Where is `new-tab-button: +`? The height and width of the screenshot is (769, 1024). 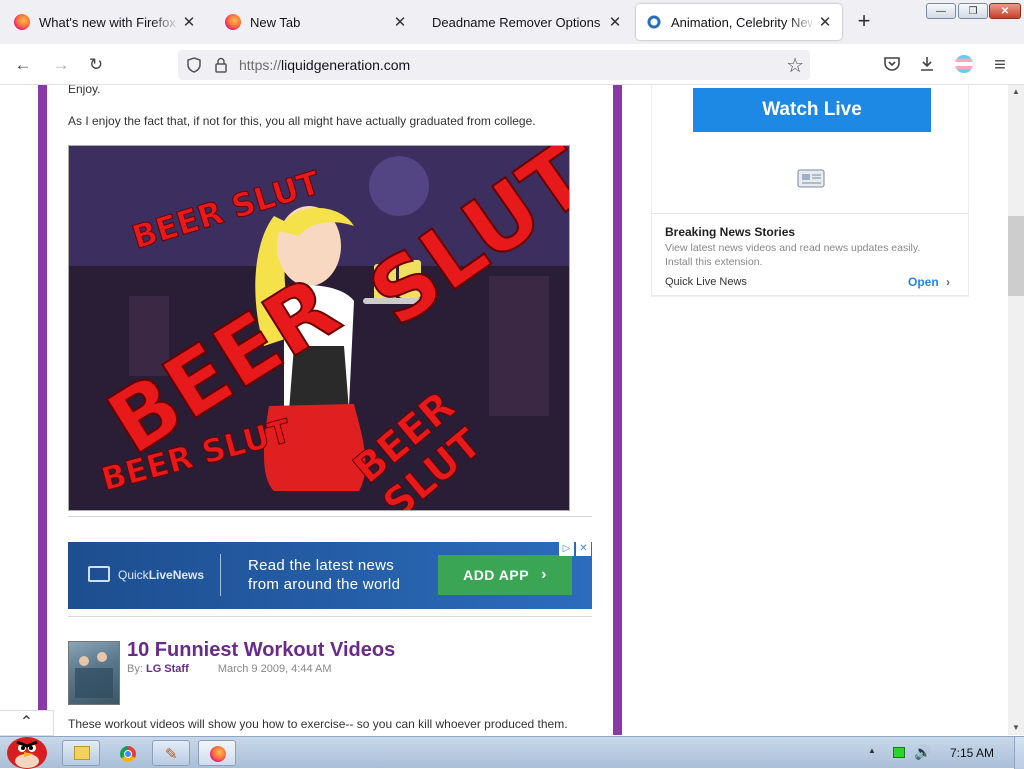 new-tab-button: + is located at coordinates (864, 22).